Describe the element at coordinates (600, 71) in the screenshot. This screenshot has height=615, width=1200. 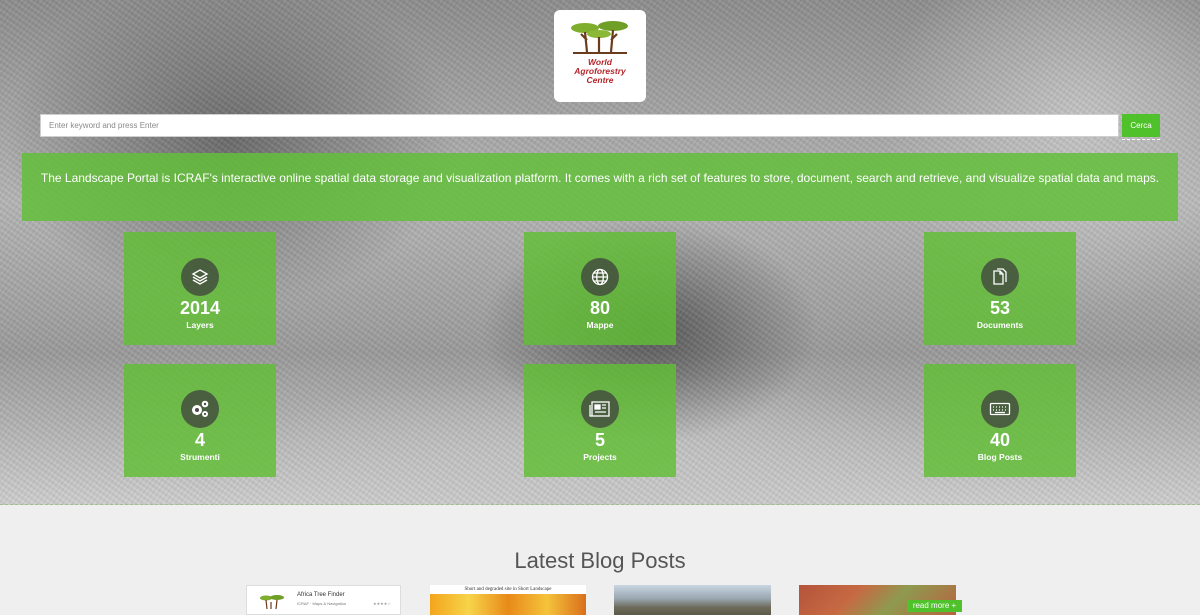
I see `logo-wordmark: World Agroforestry Centre` at that location.